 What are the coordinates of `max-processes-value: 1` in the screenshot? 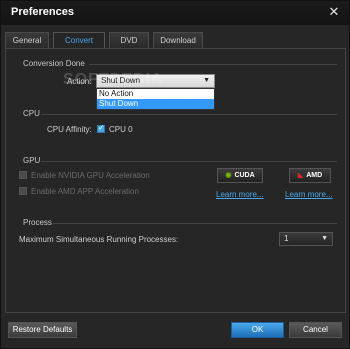 It's located at (286, 238).